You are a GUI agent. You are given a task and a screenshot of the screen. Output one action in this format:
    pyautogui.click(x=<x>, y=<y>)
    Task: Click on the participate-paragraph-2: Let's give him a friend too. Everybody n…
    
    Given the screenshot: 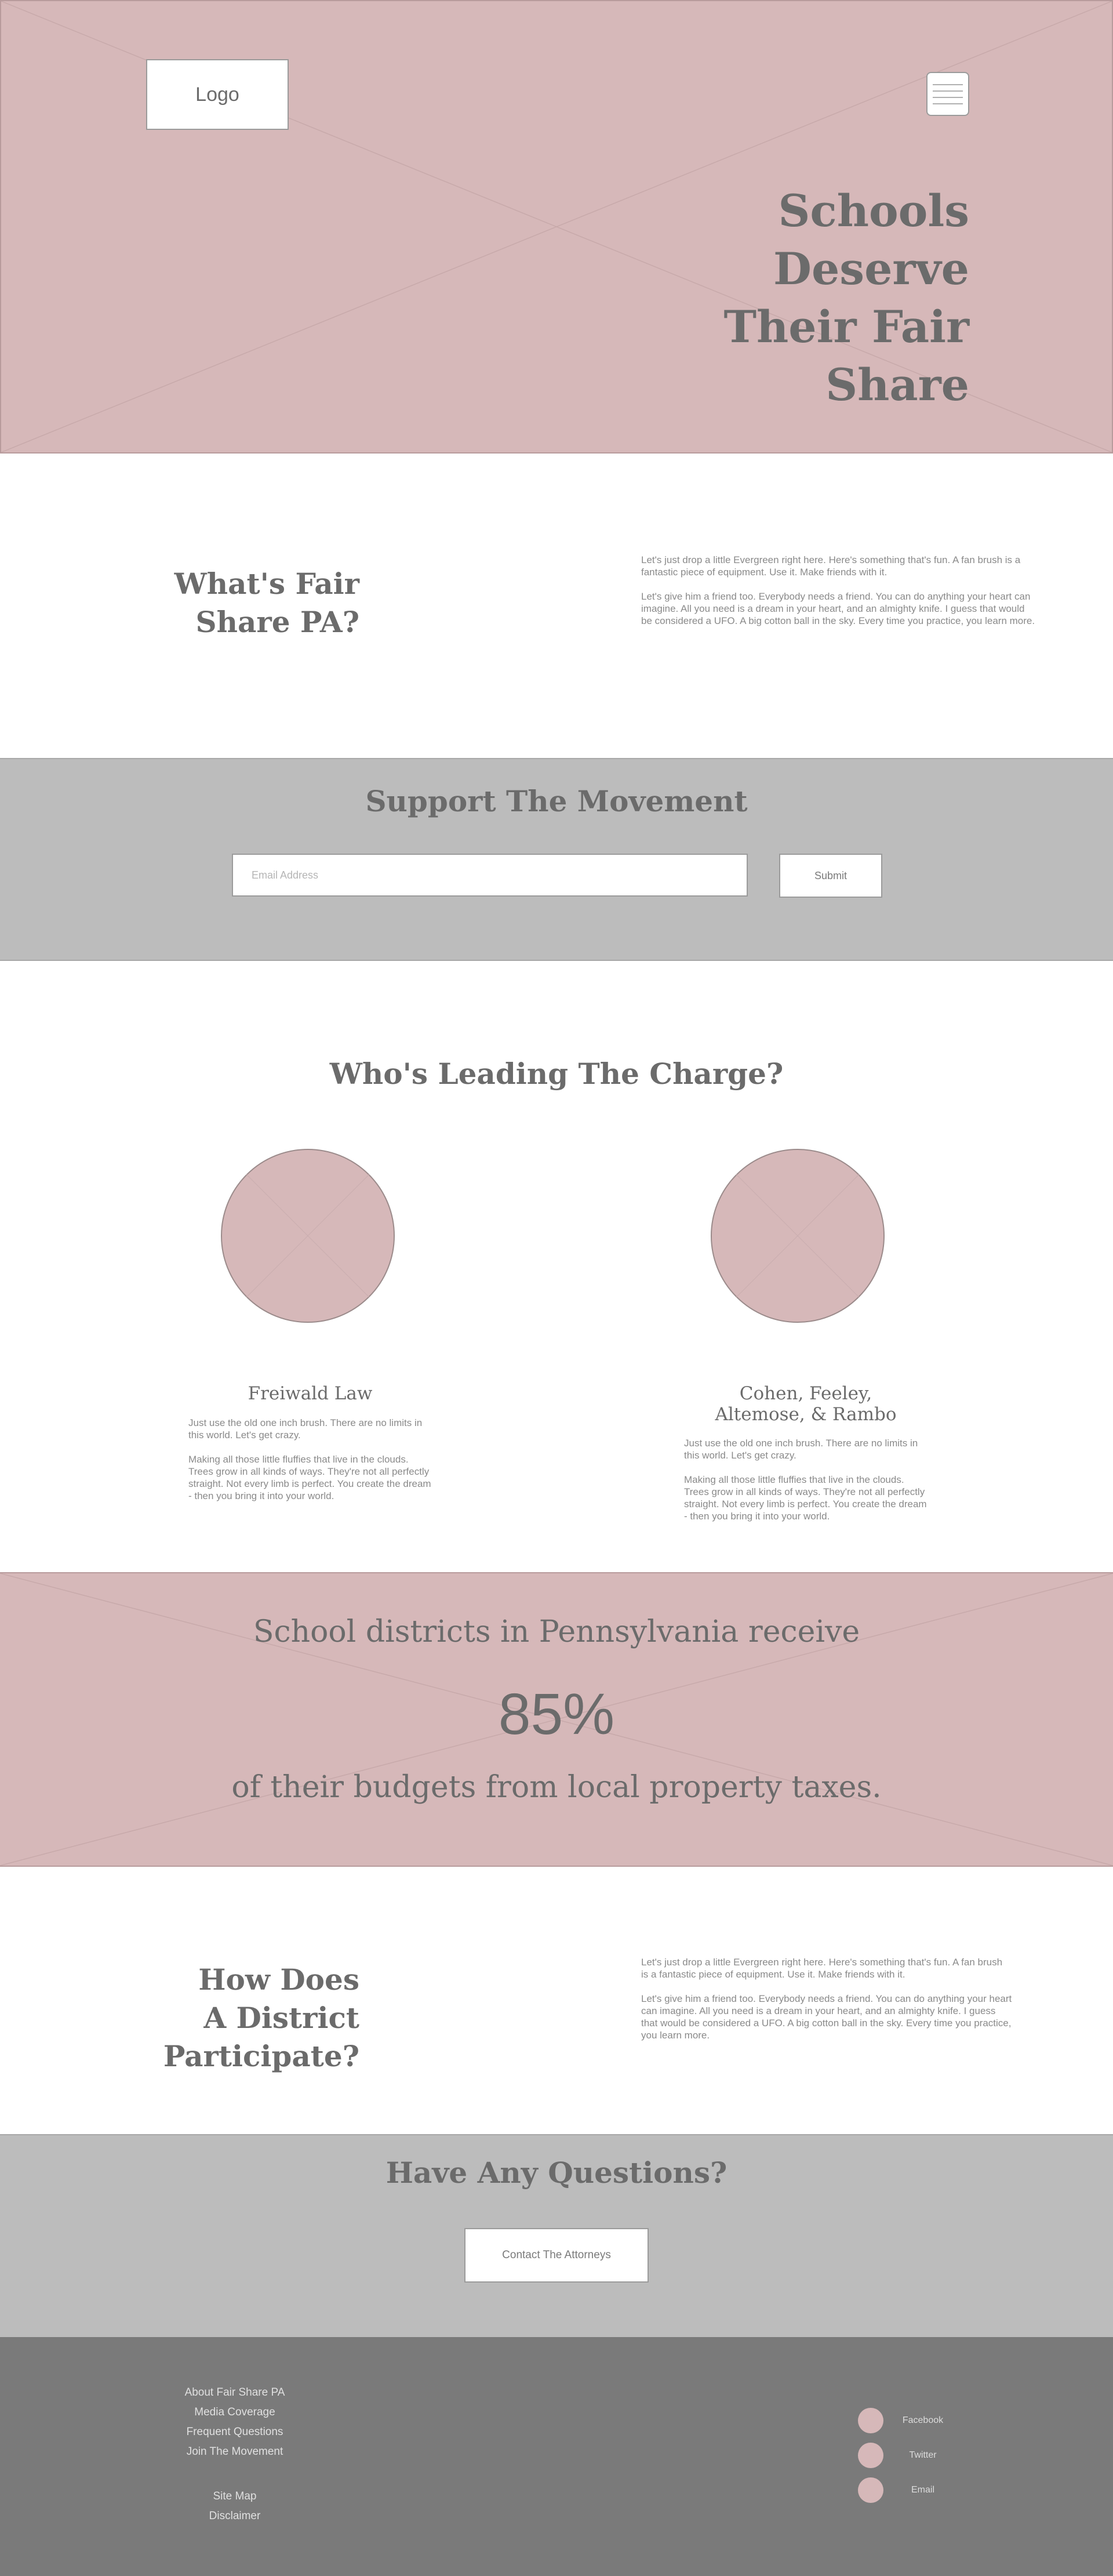 What is the action you would take?
    pyautogui.click(x=826, y=2017)
    